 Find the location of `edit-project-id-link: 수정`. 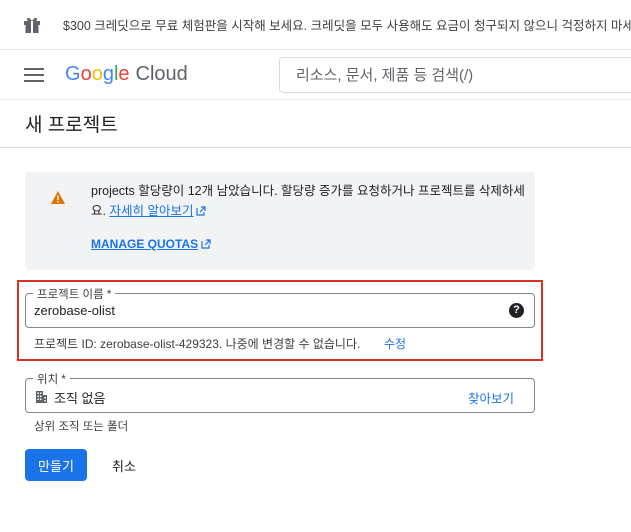

edit-project-id-link: 수정 is located at coordinates (395, 343).